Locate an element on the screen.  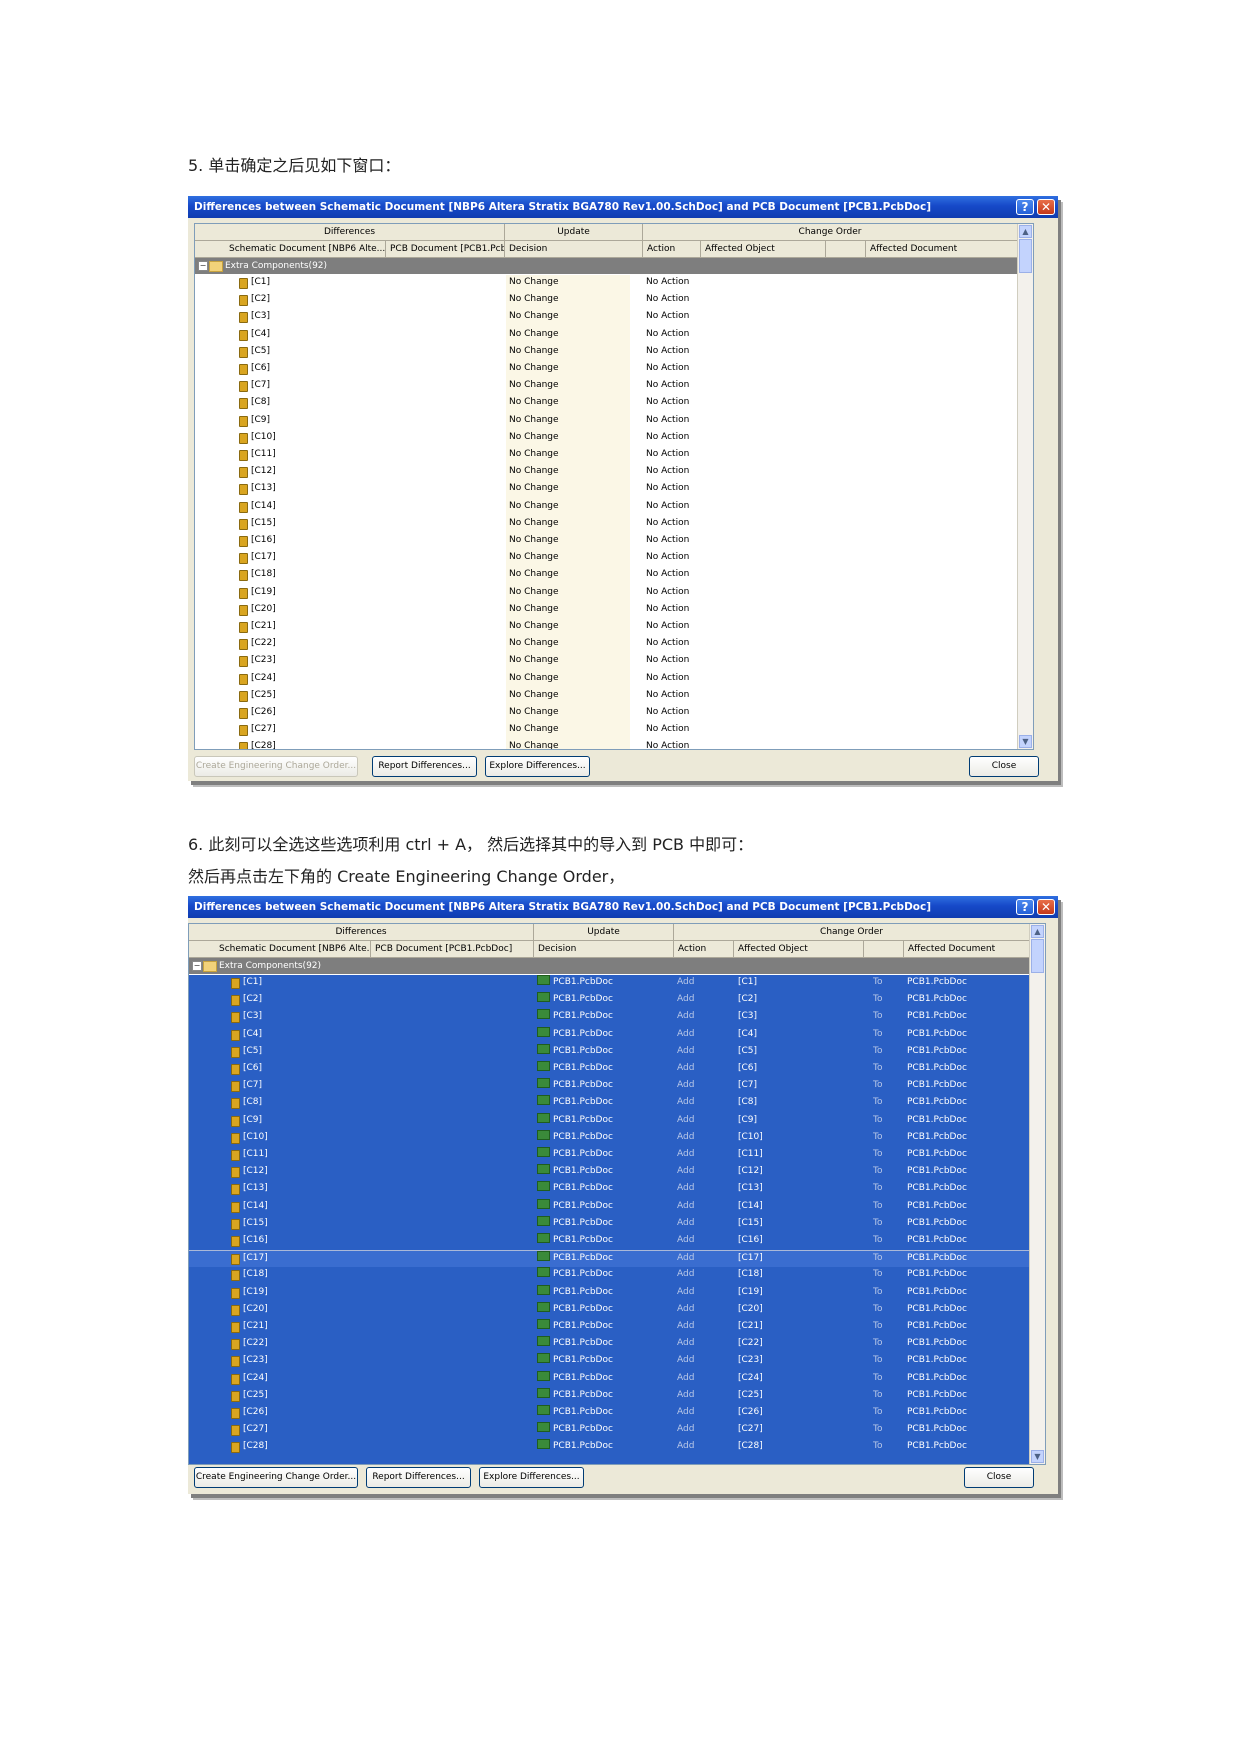
table-row: [C27] No Change No Action is located at coordinates (614, 730).